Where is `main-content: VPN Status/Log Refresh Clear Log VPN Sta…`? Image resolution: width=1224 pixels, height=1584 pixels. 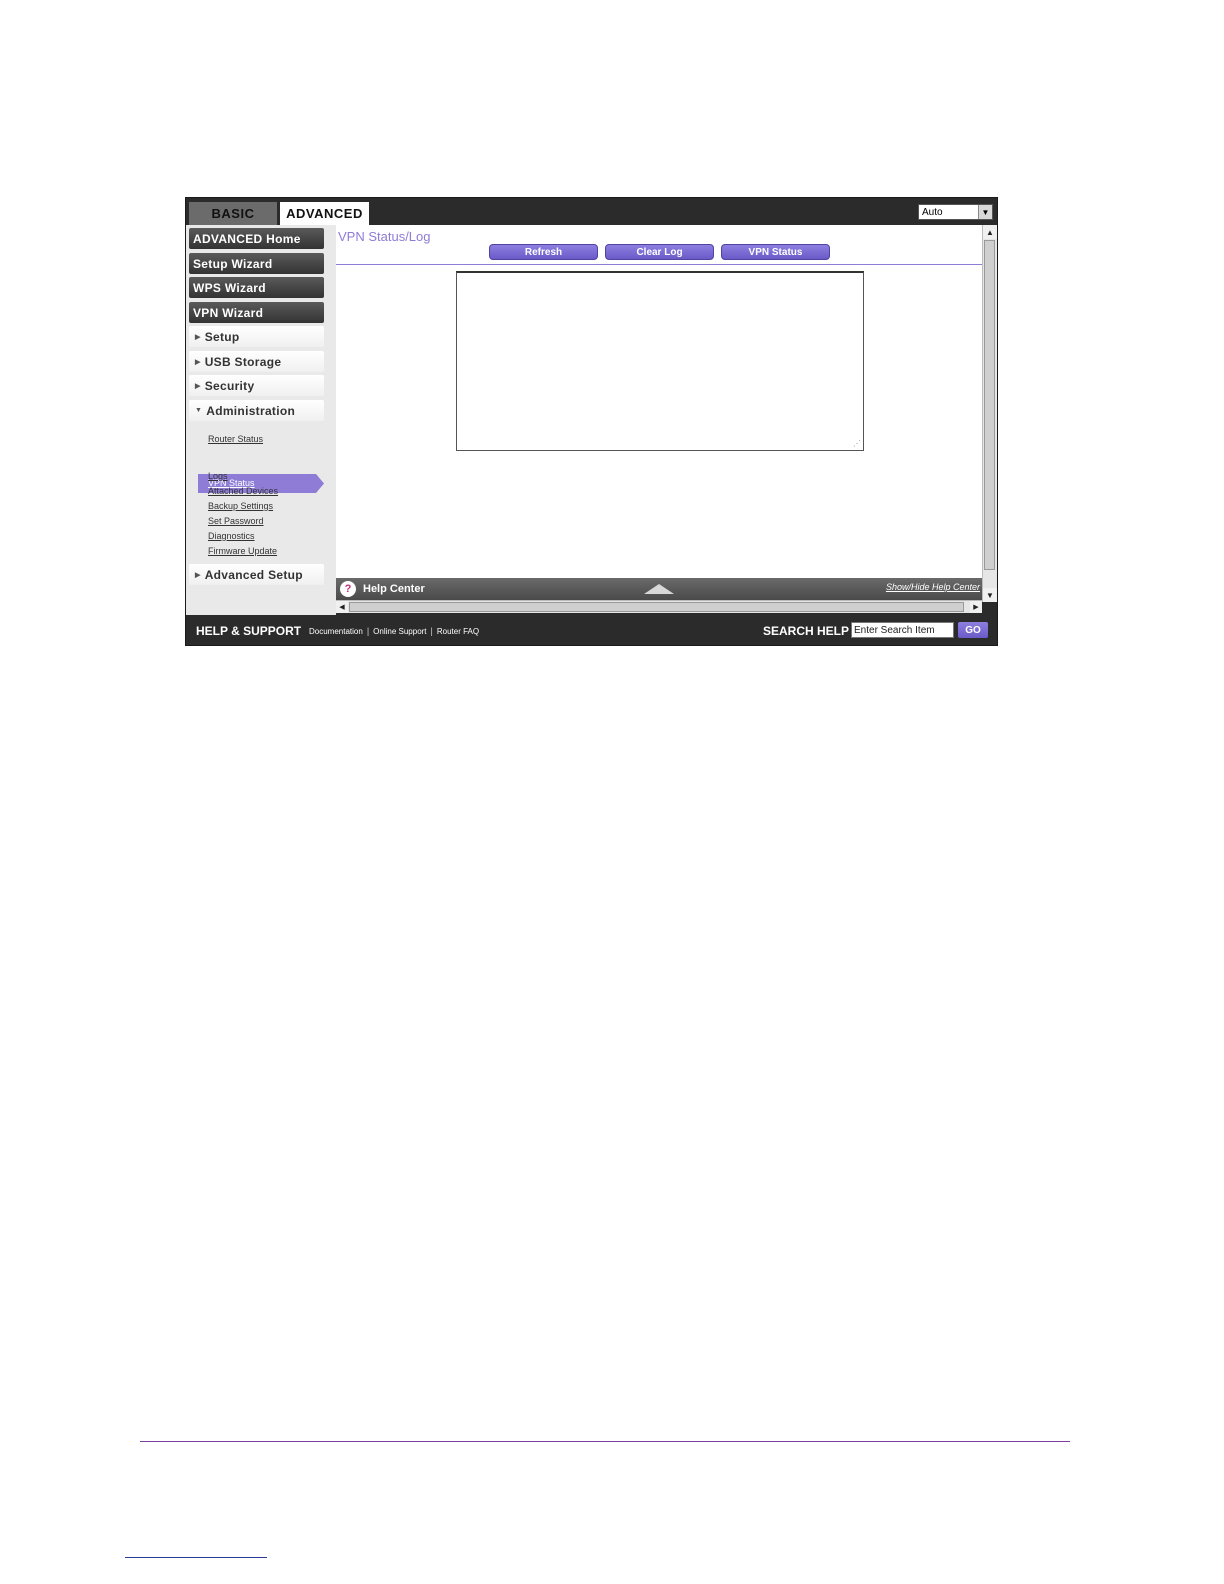 main-content: VPN Status/Log Refresh Clear Log VPN Sta… is located at coordinates (659, 401).